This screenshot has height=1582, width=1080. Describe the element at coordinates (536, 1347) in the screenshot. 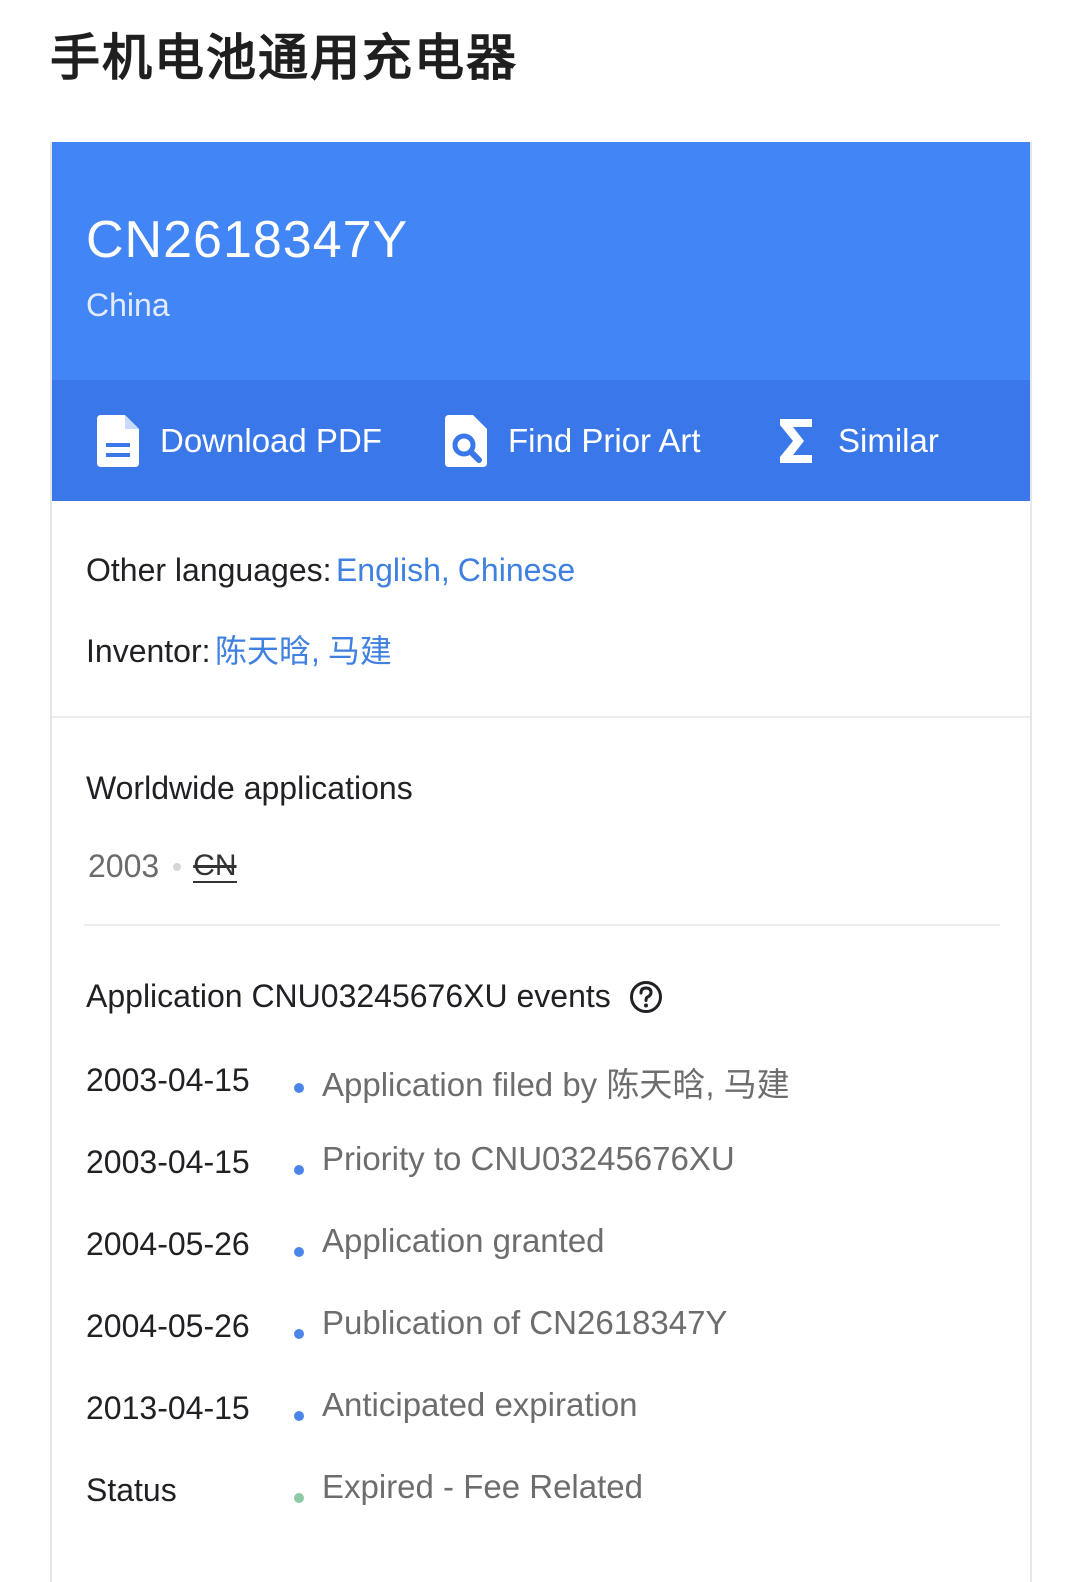

I see `event-row: 2004-05-26 Publication of CN2618347Y` at that location.